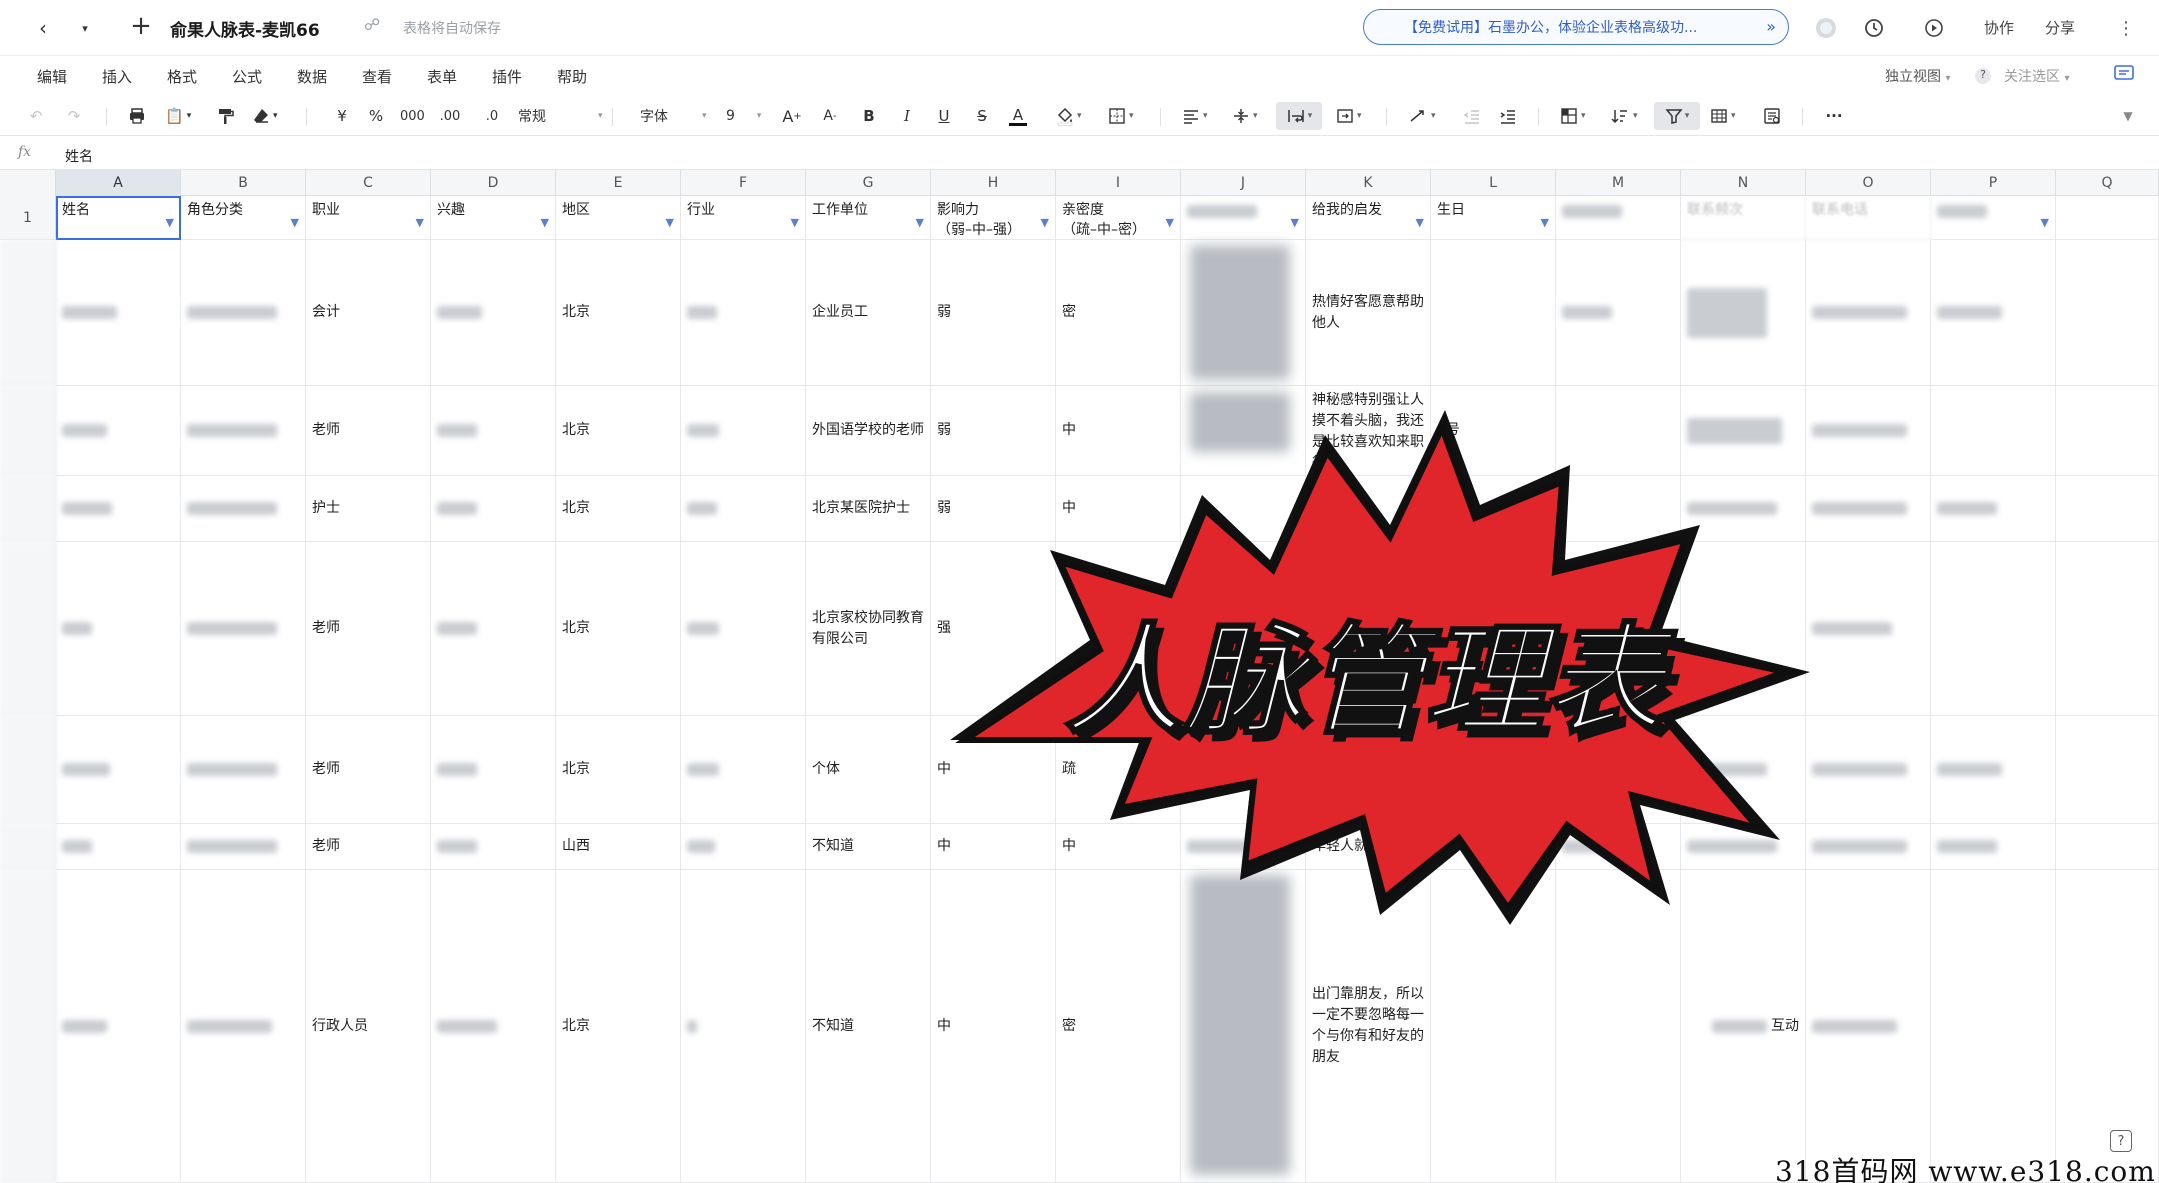 The height and width of the screenshot is (1183, 2159). I want to click on history-clock-icon, so click(1874, 28).